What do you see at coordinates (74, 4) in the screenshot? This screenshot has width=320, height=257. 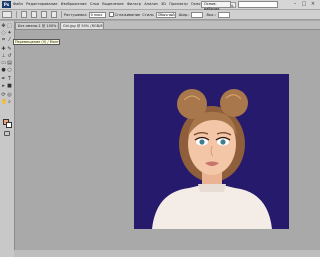 I see `menu-image: Изображение` at bounding box center [74, 4].